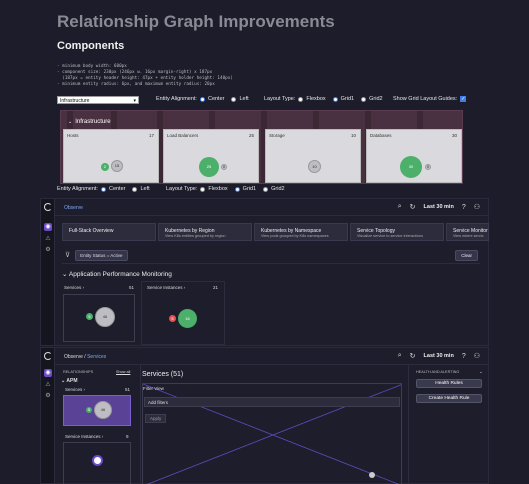 This screenshot has height=484, width=529. Describe the element at coordinates (84, 436) in the screenshot. I see `instances-label: Service Instances ›` at that location.